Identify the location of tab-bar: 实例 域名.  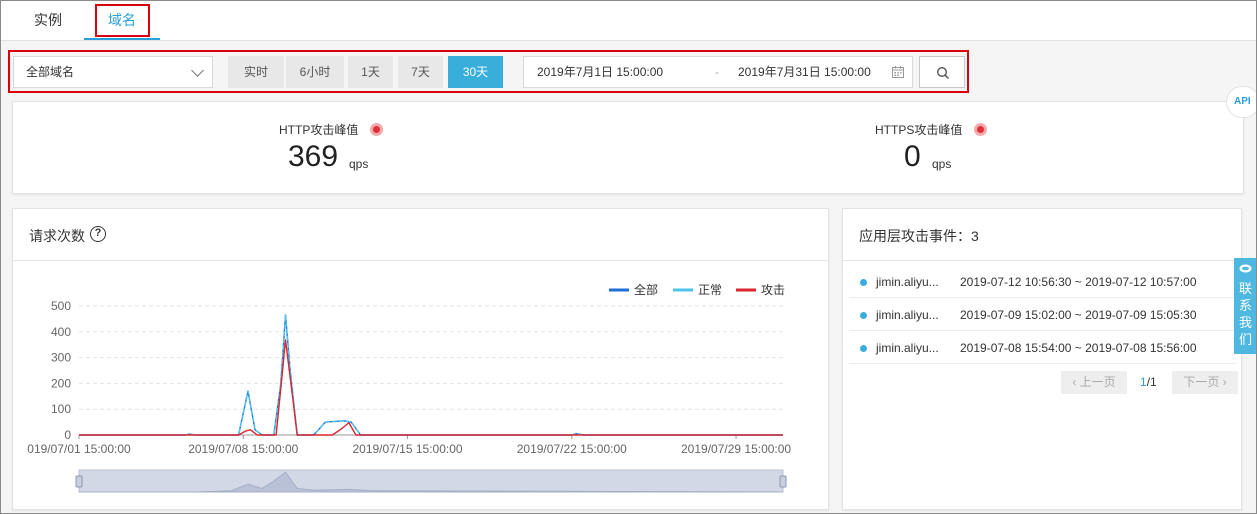
(628, 20).